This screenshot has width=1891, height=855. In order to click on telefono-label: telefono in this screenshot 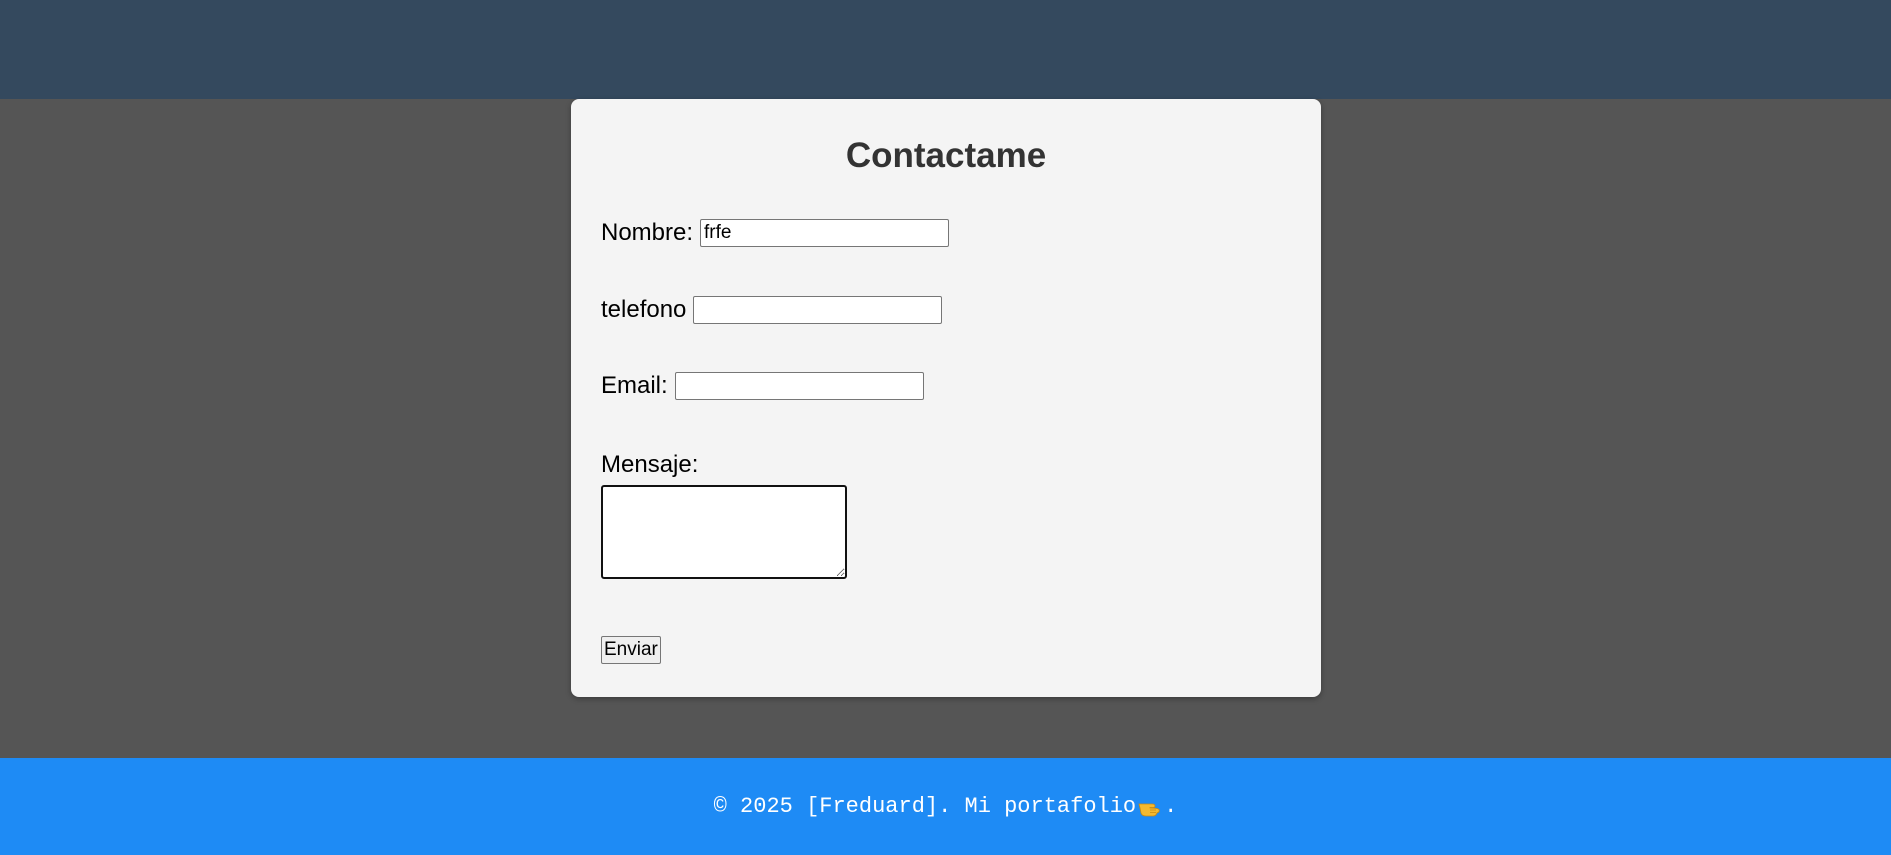, I will do `click(644, 309)`.